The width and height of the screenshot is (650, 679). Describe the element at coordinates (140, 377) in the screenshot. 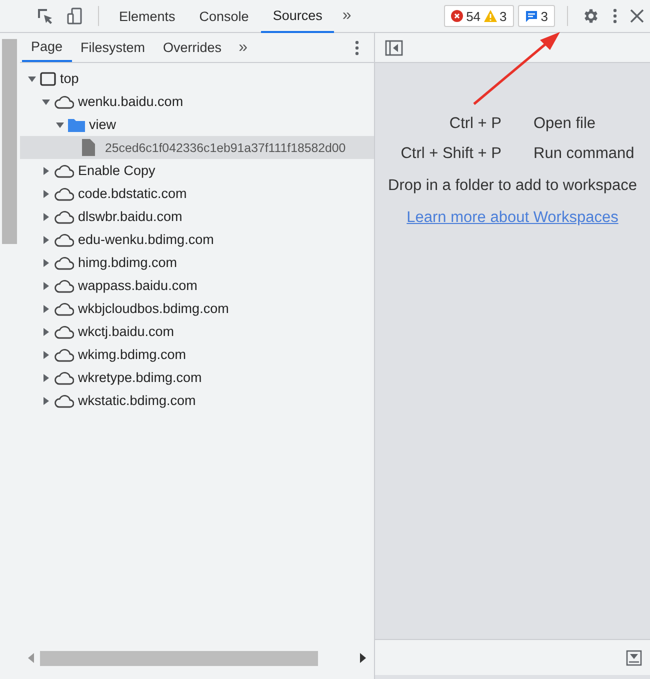

I see `tree-label: wkretype.bdimg.com` at that location.